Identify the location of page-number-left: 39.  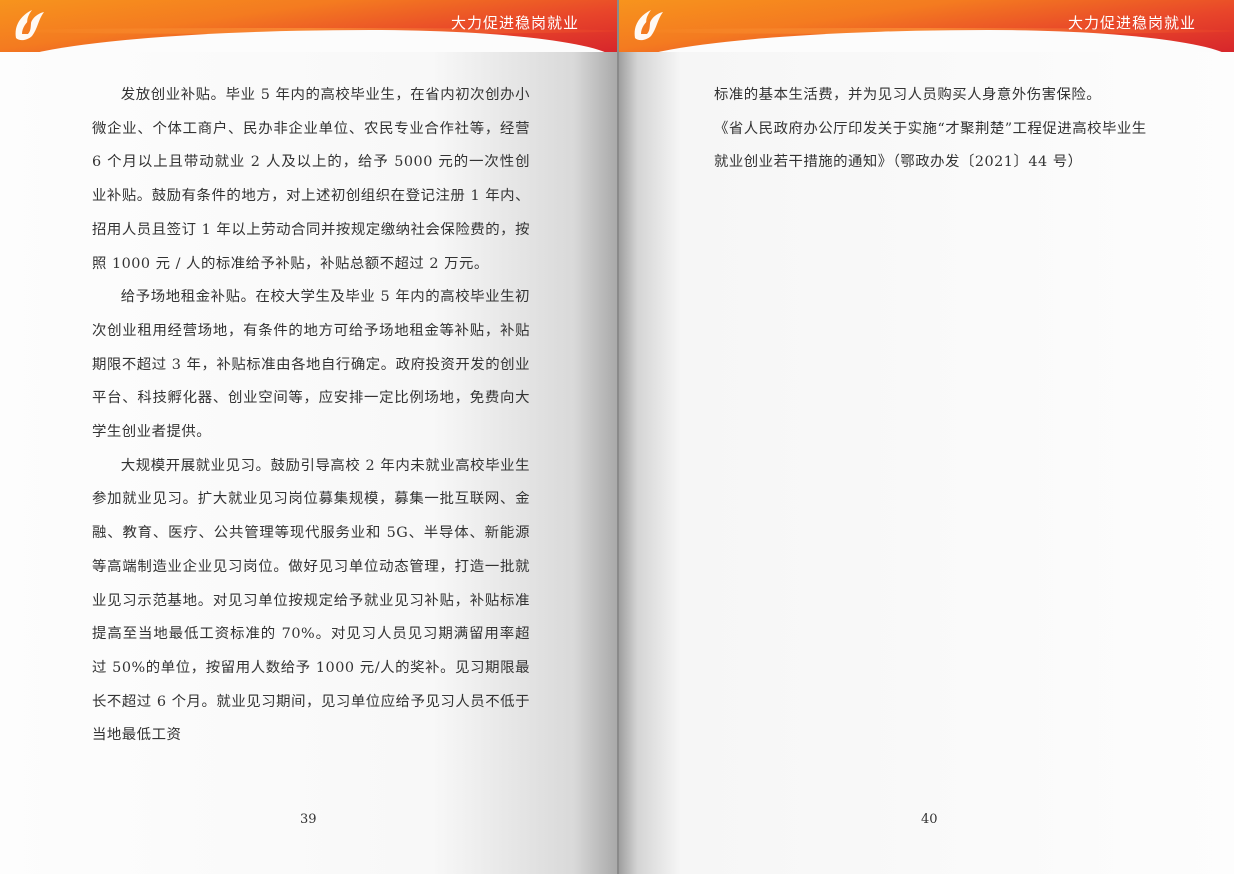
(308, 819).